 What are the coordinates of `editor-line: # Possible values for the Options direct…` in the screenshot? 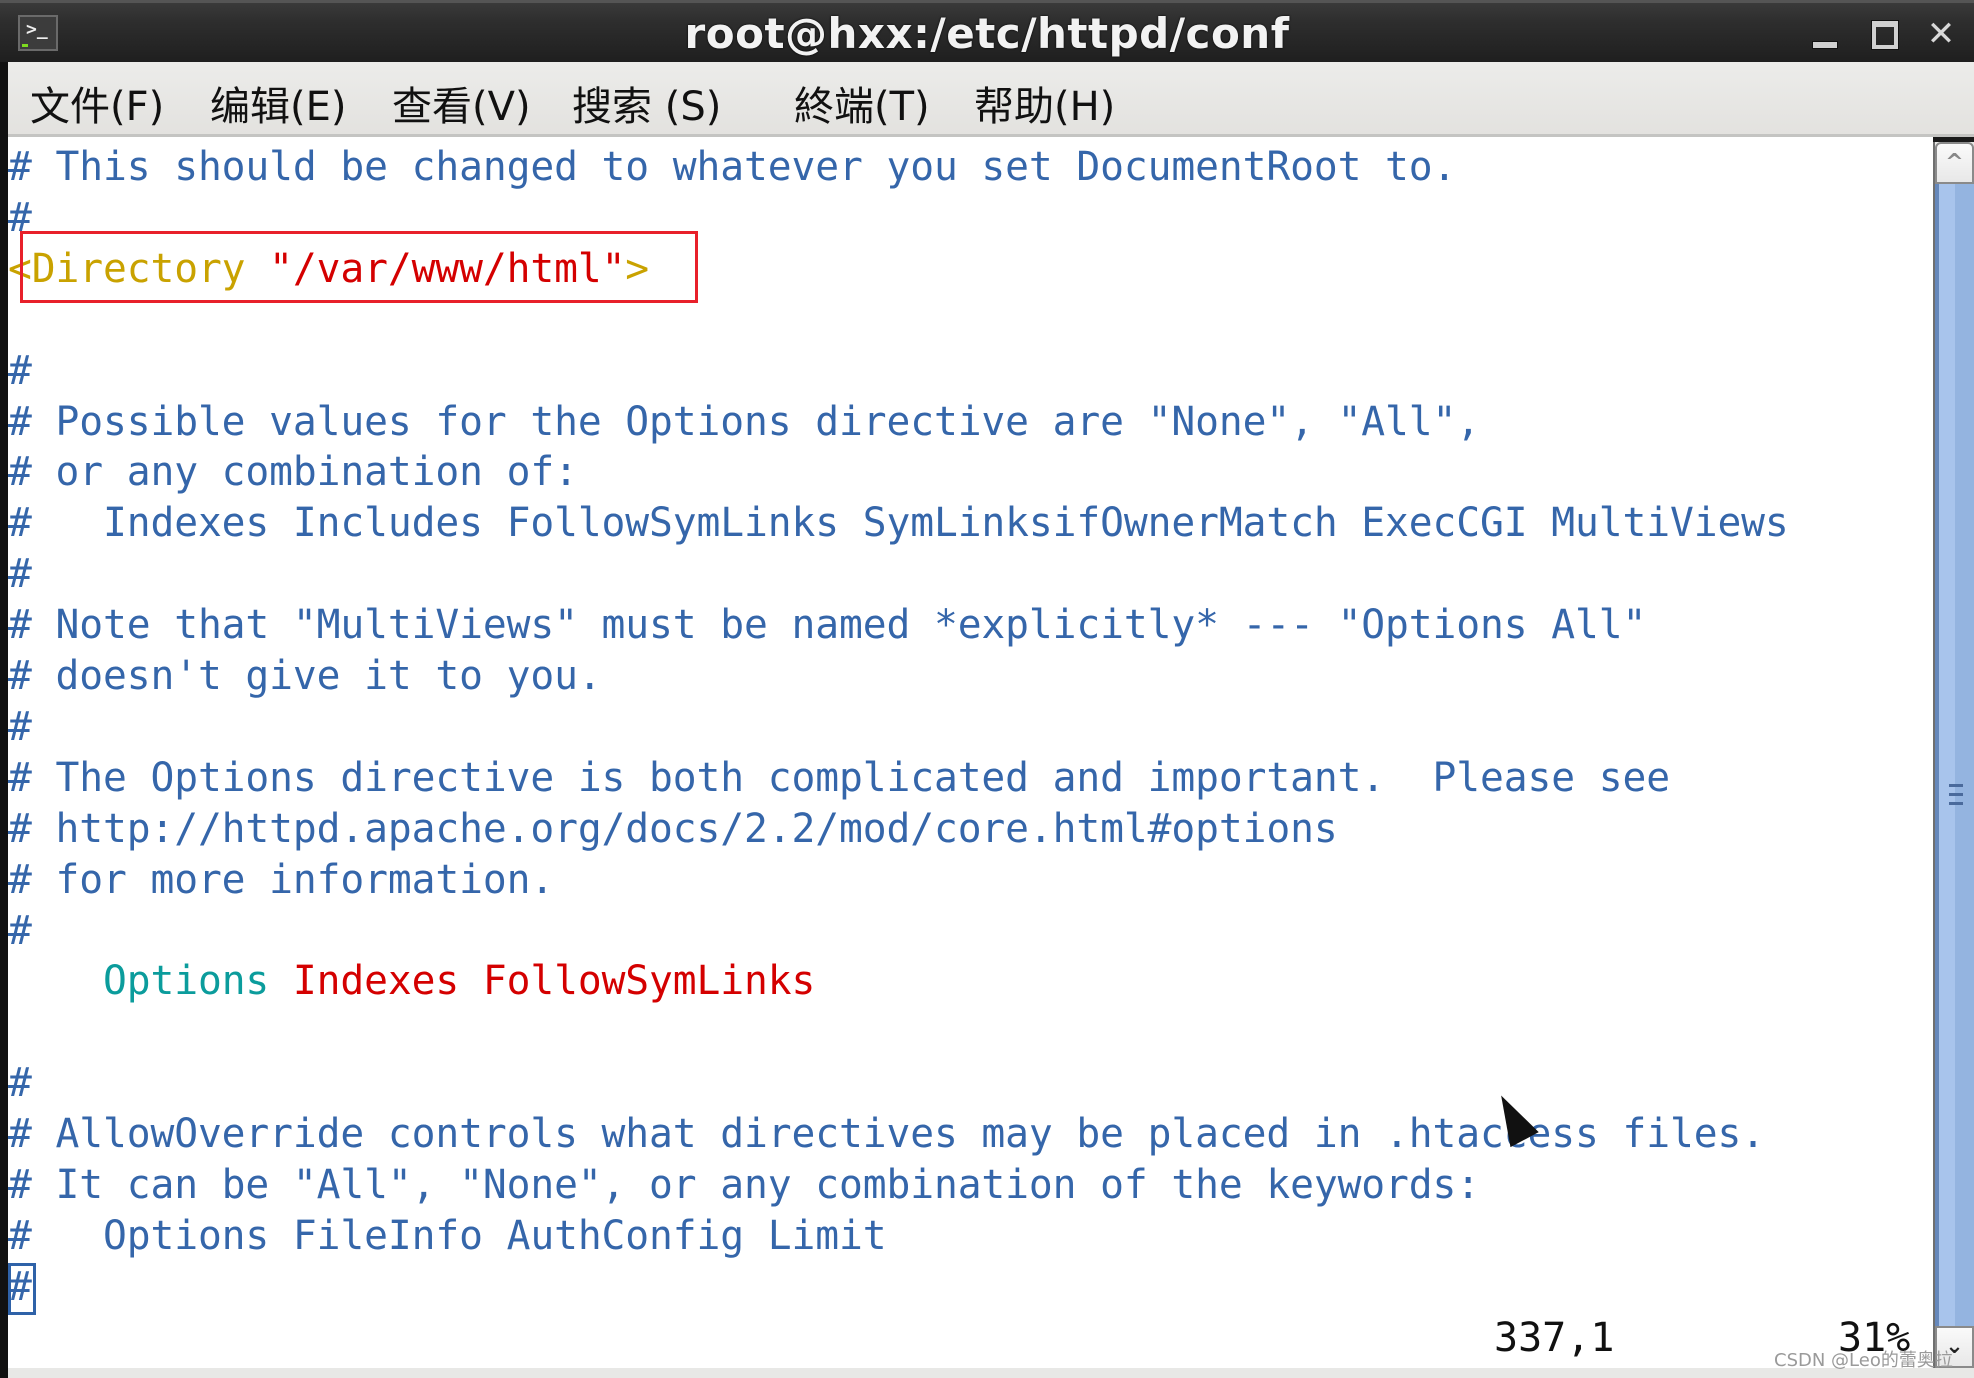 It's located at (744, 422).